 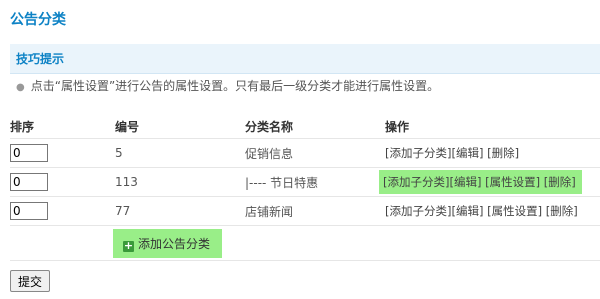 What do you see at coordinates (62, 127) in the screenshot?
I see `header-sort: 排序` at bounding box center [62, 127].